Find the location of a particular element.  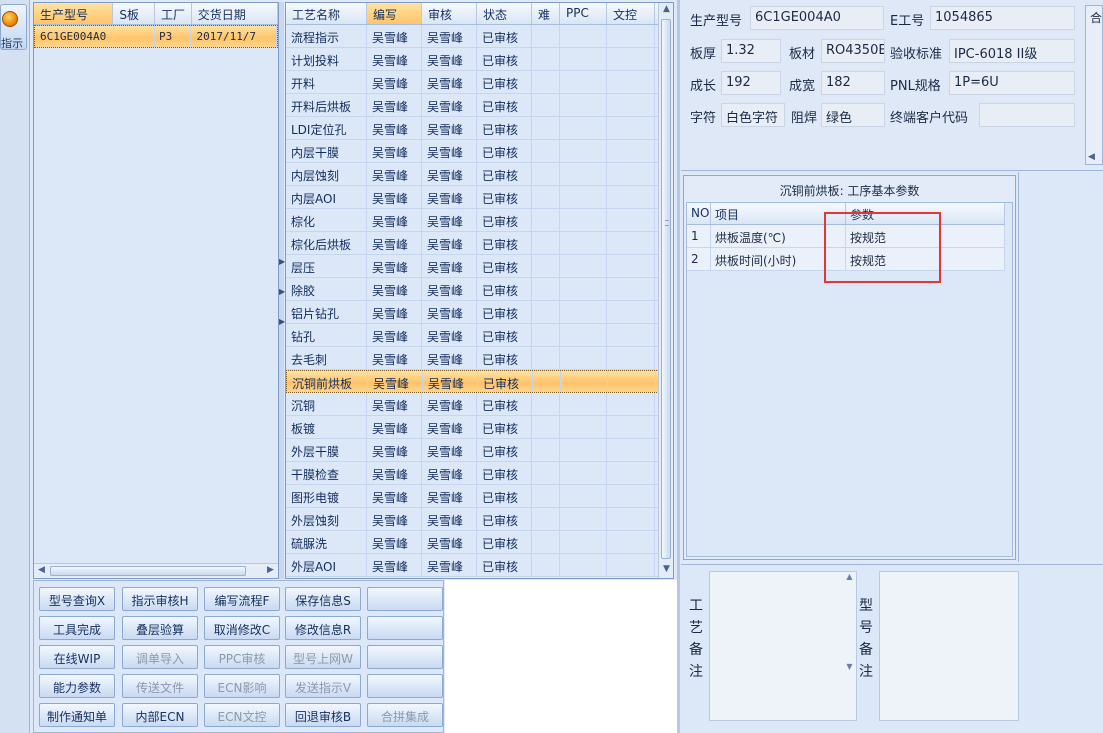

remarks-panel: 工艺备注 ▲ ▼ 型号备注 is located at coordinates (892, 648).